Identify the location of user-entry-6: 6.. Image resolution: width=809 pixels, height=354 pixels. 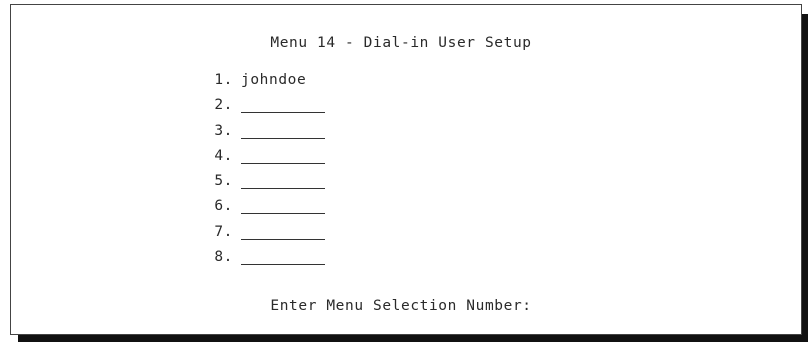
(263, 210).